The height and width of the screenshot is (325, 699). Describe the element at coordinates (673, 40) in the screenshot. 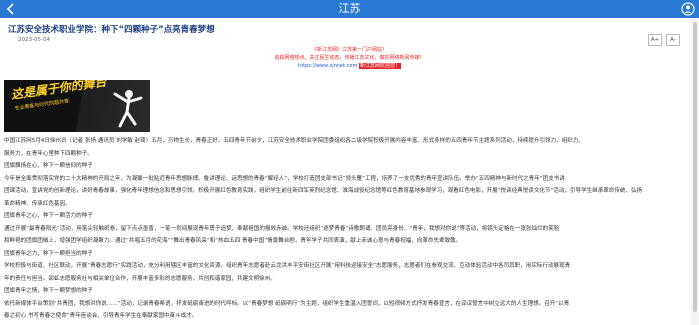

I see `font-decrease-button: A-` at that location.